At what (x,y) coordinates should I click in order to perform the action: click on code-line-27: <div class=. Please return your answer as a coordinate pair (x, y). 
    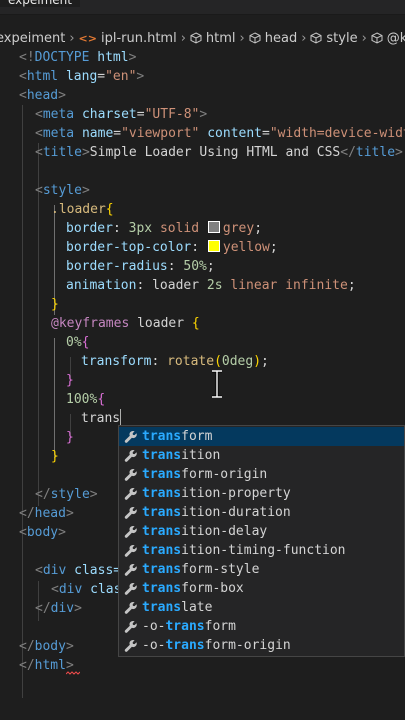
    Looking at the image, I should click on (78, 570).